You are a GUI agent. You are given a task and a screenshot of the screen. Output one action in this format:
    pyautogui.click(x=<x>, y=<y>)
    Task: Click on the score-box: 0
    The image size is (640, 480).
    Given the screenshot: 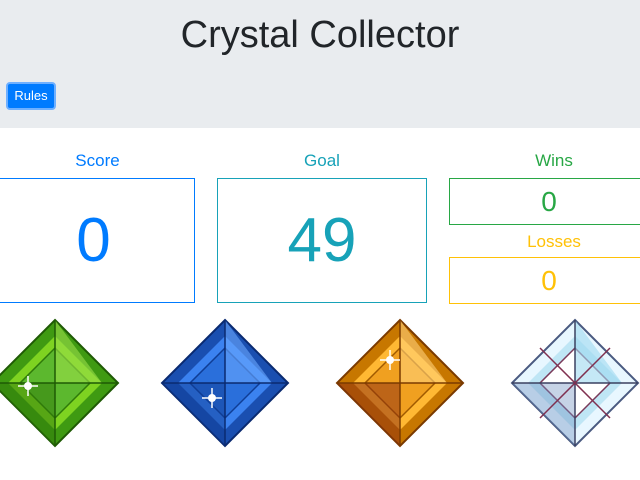 What is the action you would take?
    pyautogui.click(x=97, y=240)
    